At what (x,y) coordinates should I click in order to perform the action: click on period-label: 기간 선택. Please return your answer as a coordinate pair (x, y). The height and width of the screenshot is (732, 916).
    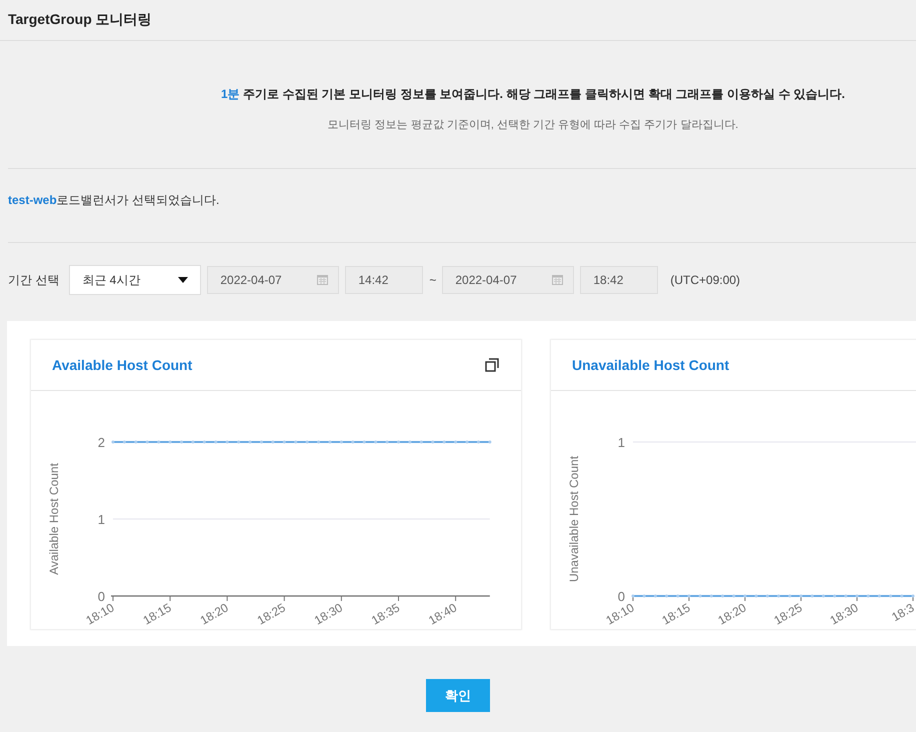
    Looking at the image, I should click on (34, 280).